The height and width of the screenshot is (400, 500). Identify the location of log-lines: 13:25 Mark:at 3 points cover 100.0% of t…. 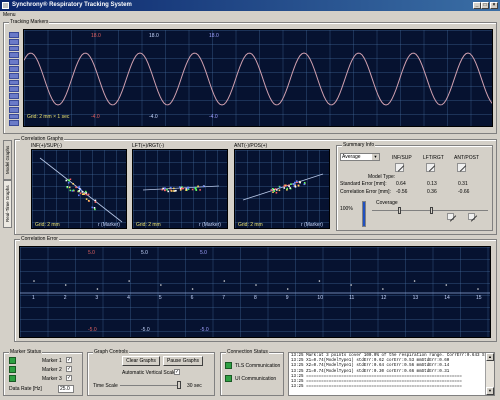
(391, 372).